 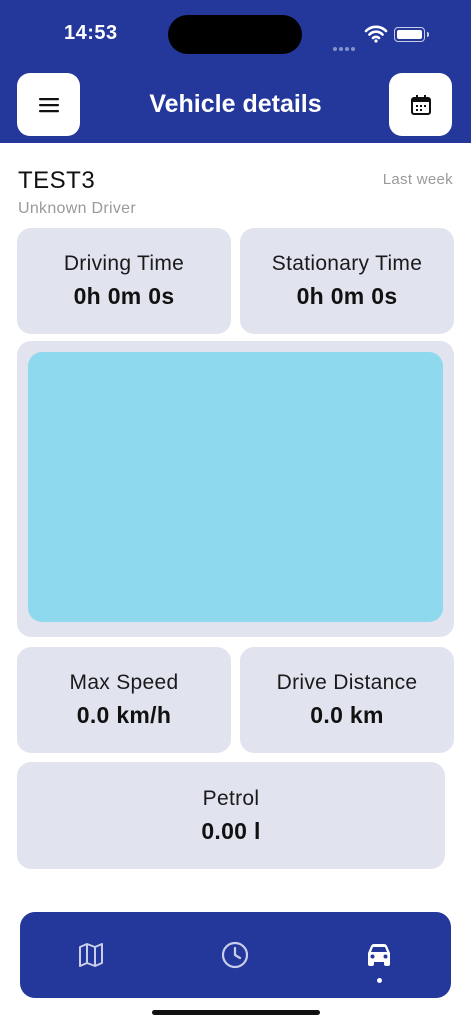 What do you see at coordinates (124, 682) in the screenshot?
I see `max-speed-label: Max Speed` at bounding box center [124, 682].